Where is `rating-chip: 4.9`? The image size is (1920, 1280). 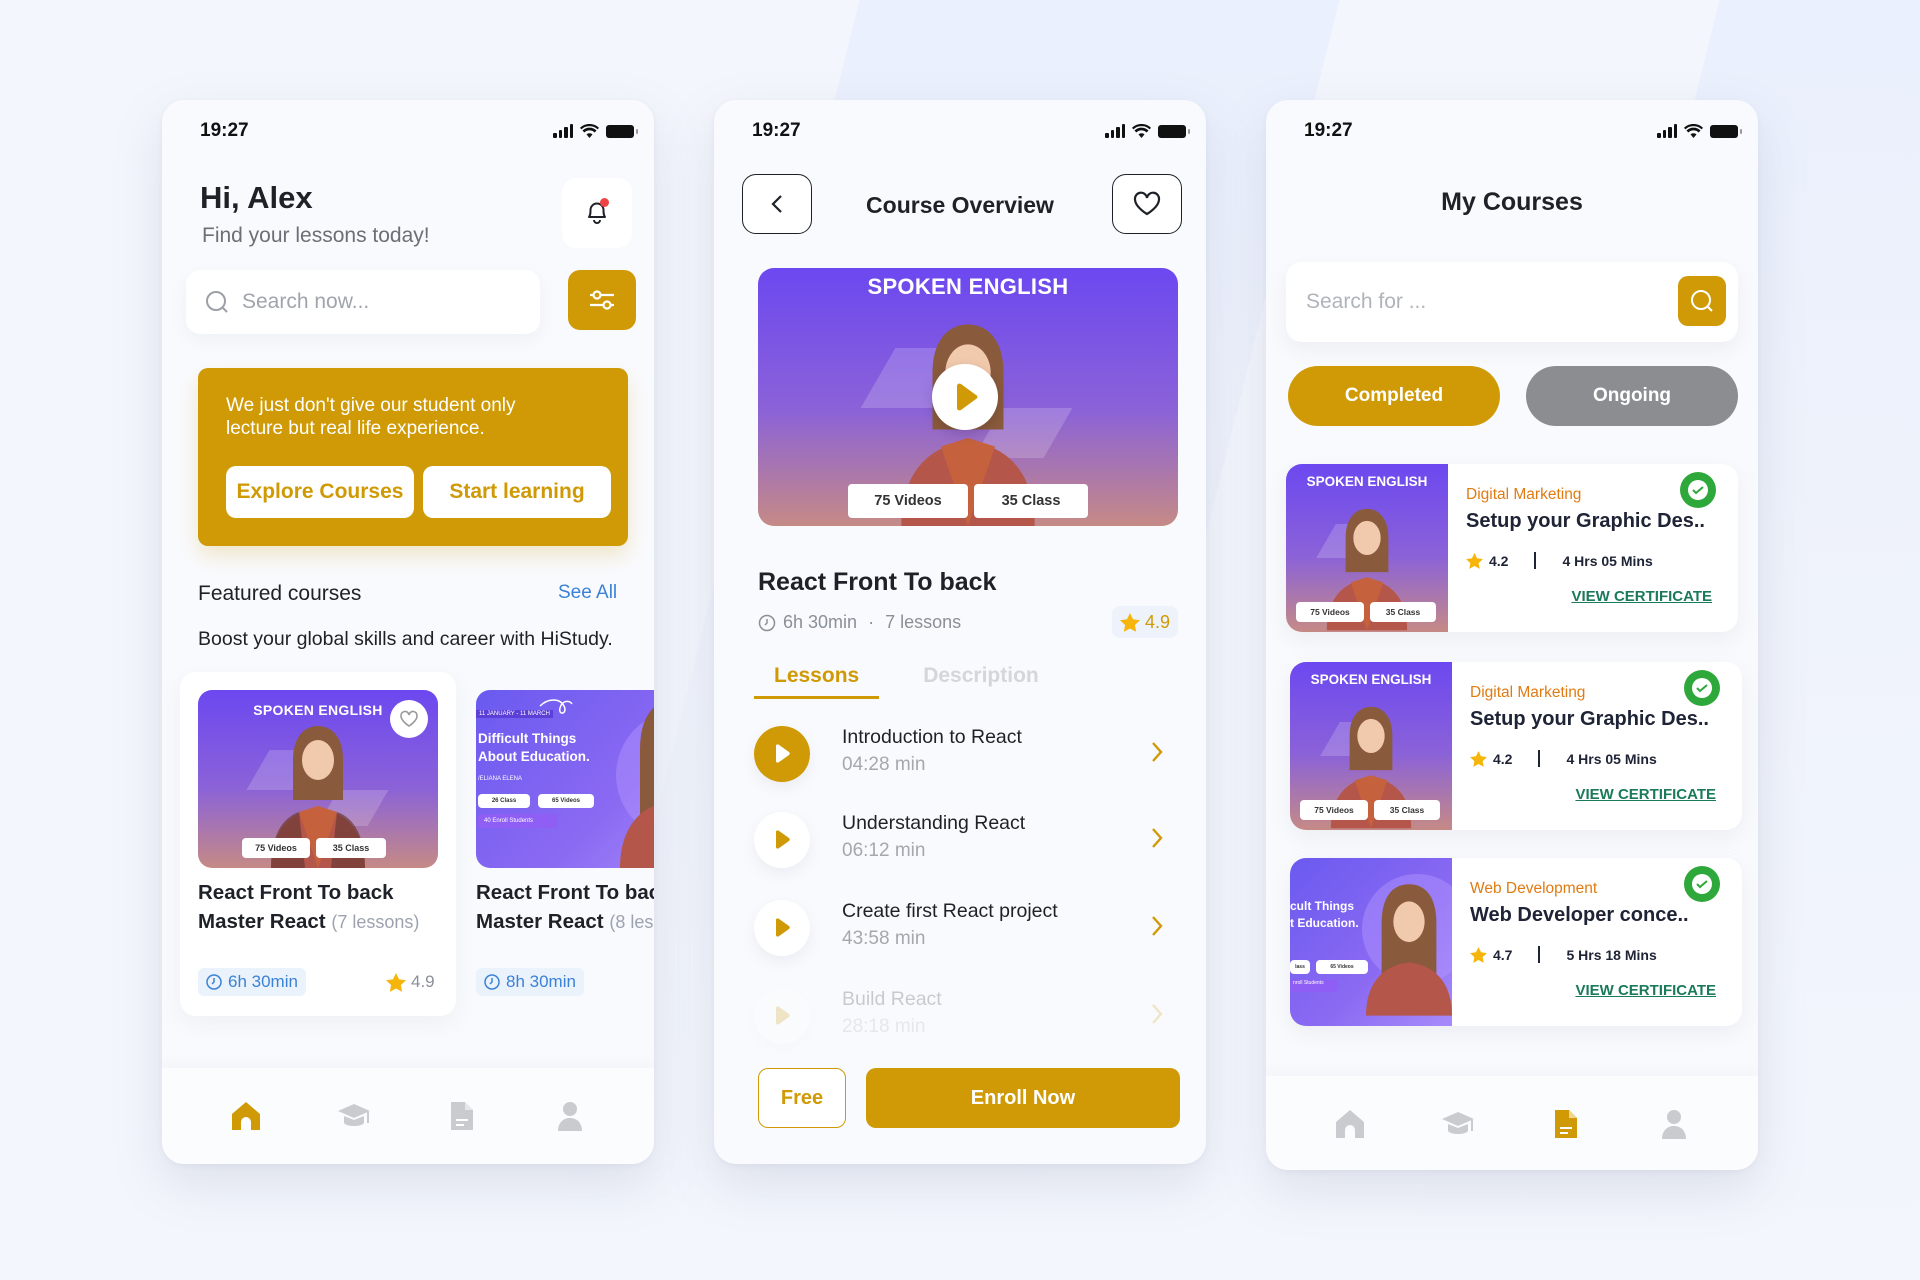 rating-chip: 4.9 is located at coordinates (1145, 622).